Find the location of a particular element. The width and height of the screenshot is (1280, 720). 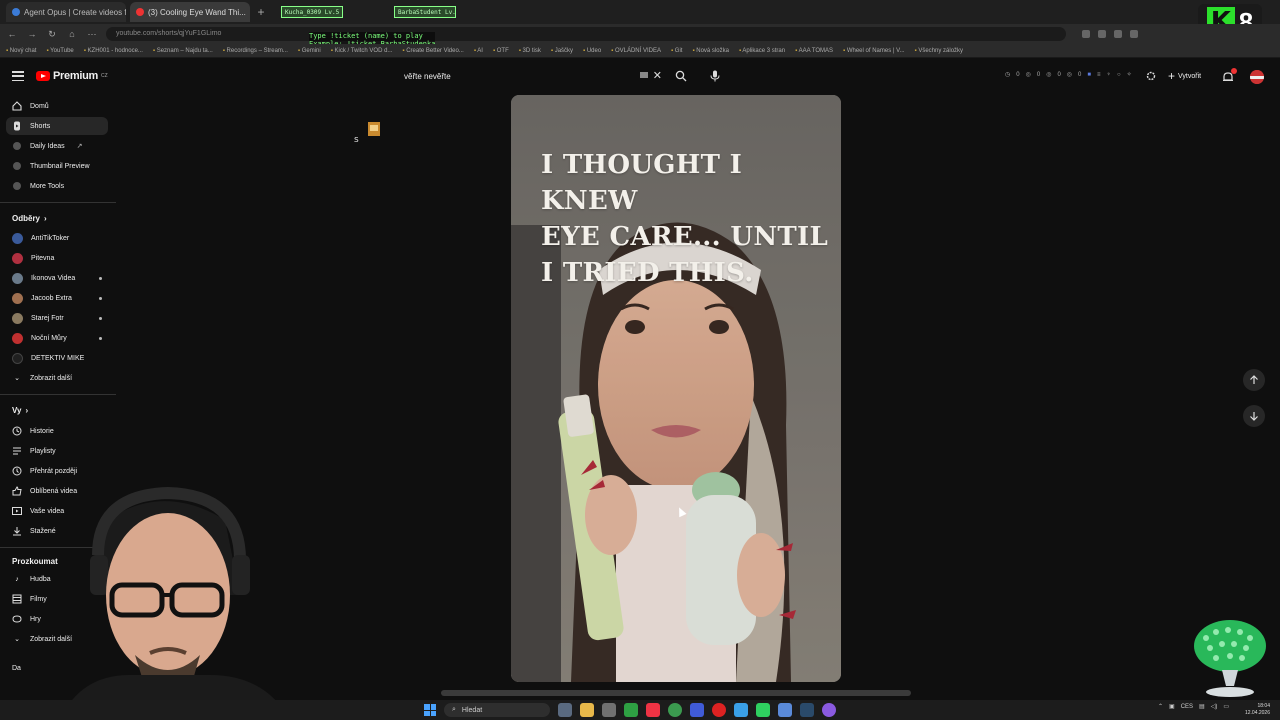

steam-icon is located at coordinates (807, 710).